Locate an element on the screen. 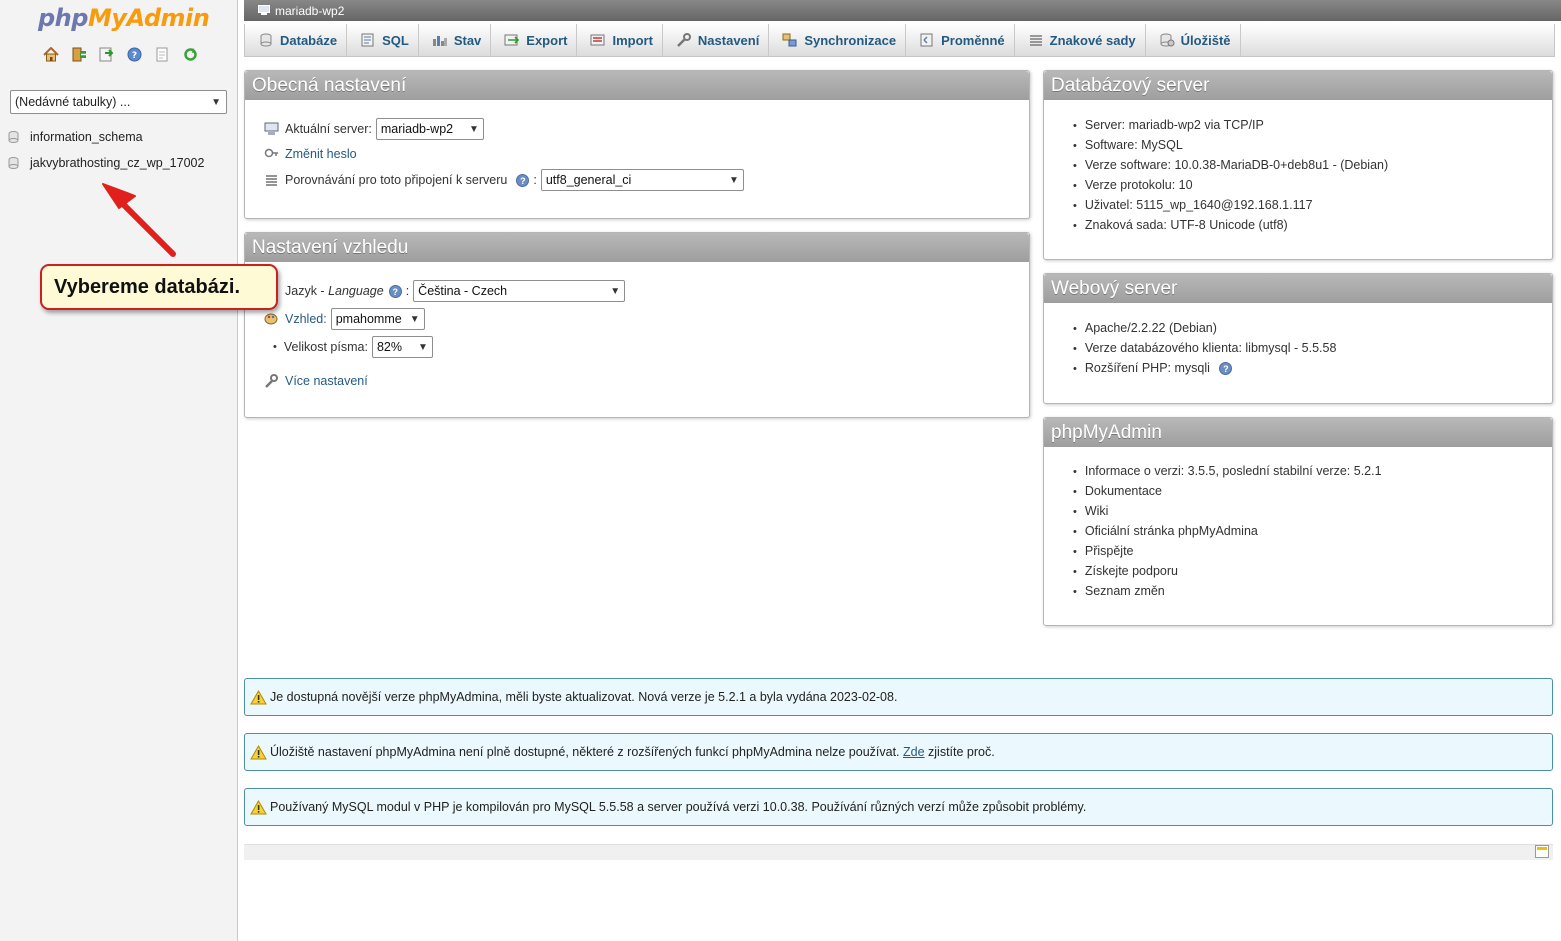 The image size is (1561, 941). font-size-select: 82% ▼ is located at coordinates (402, 347).